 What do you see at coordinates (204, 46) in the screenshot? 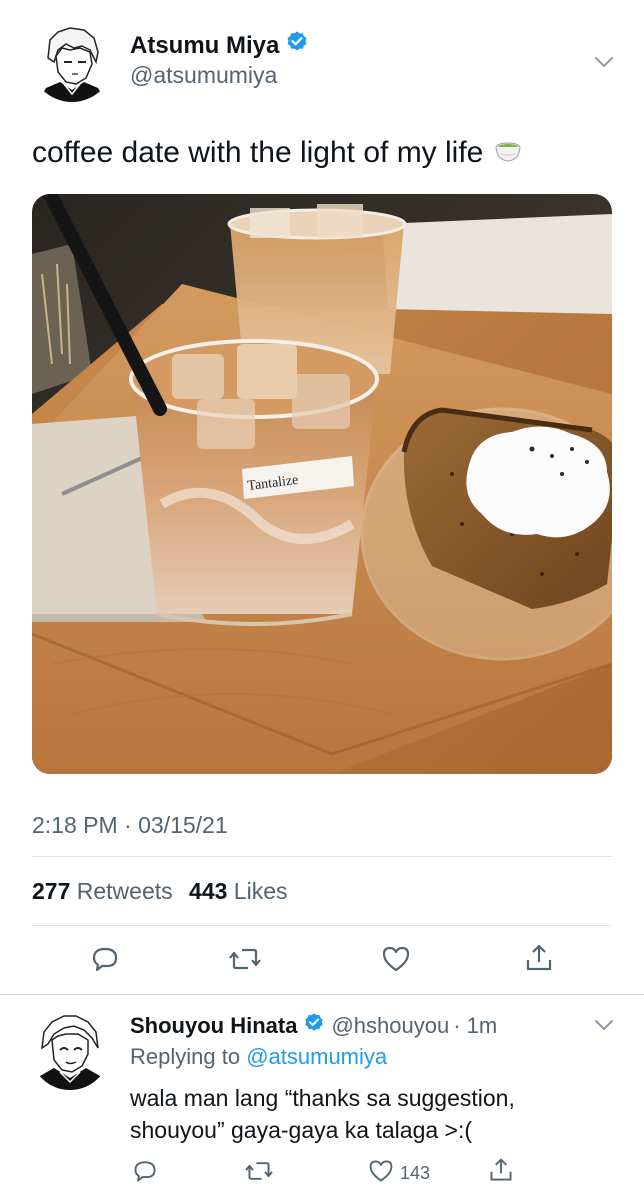
I see `author-name: Atsumu Miya` at bounding box center [204, 46].